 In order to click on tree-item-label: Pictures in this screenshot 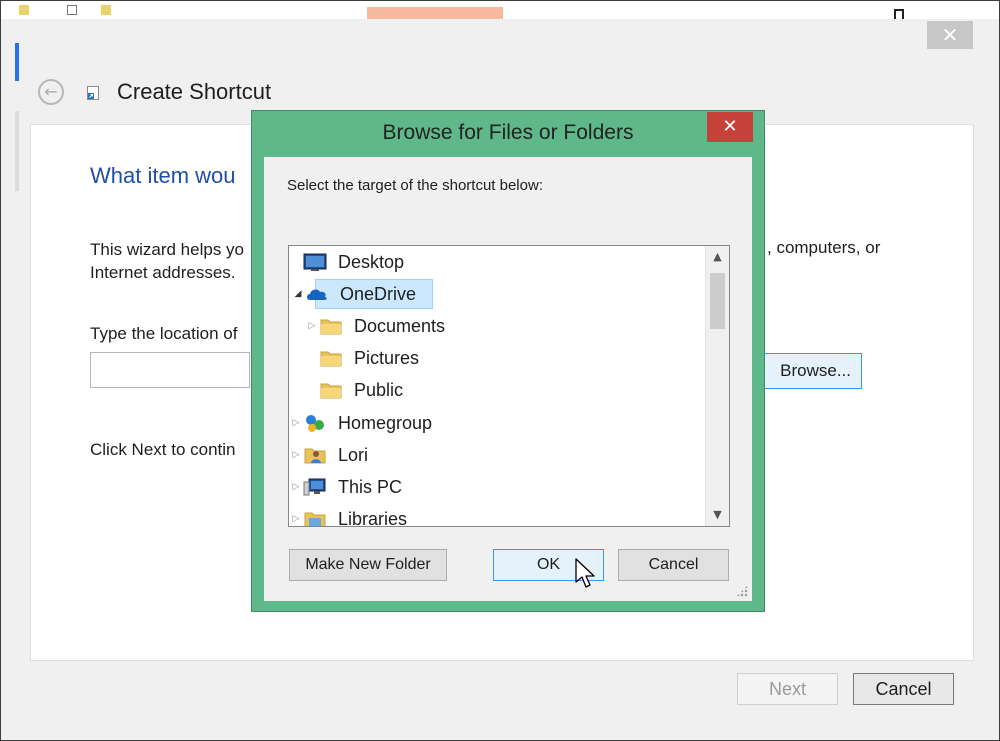, I will do `click(387, 357)`.